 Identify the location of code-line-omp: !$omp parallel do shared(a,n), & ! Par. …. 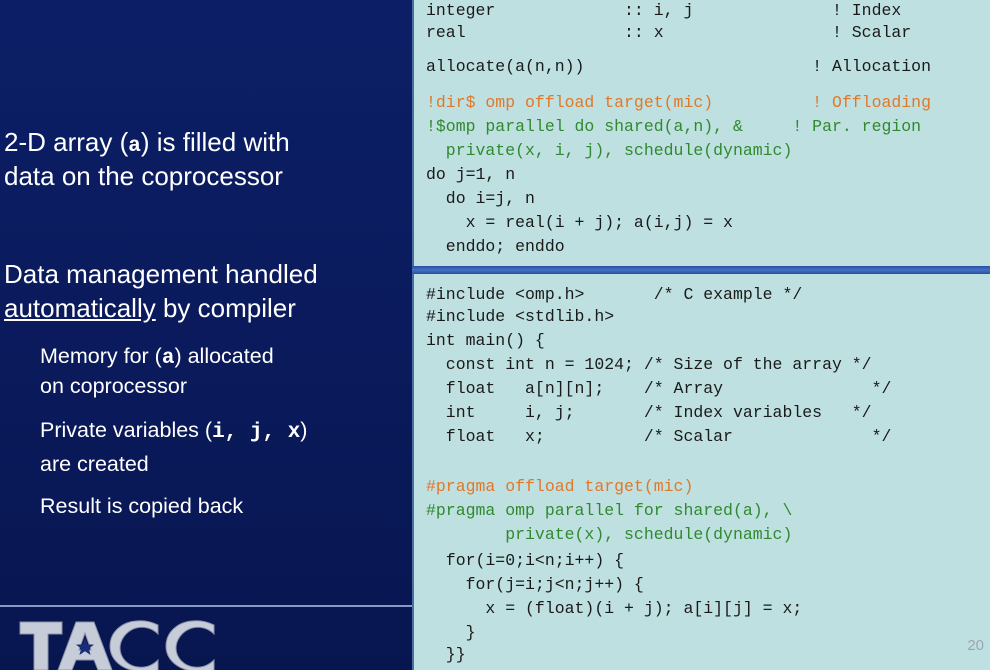
(674, 126).